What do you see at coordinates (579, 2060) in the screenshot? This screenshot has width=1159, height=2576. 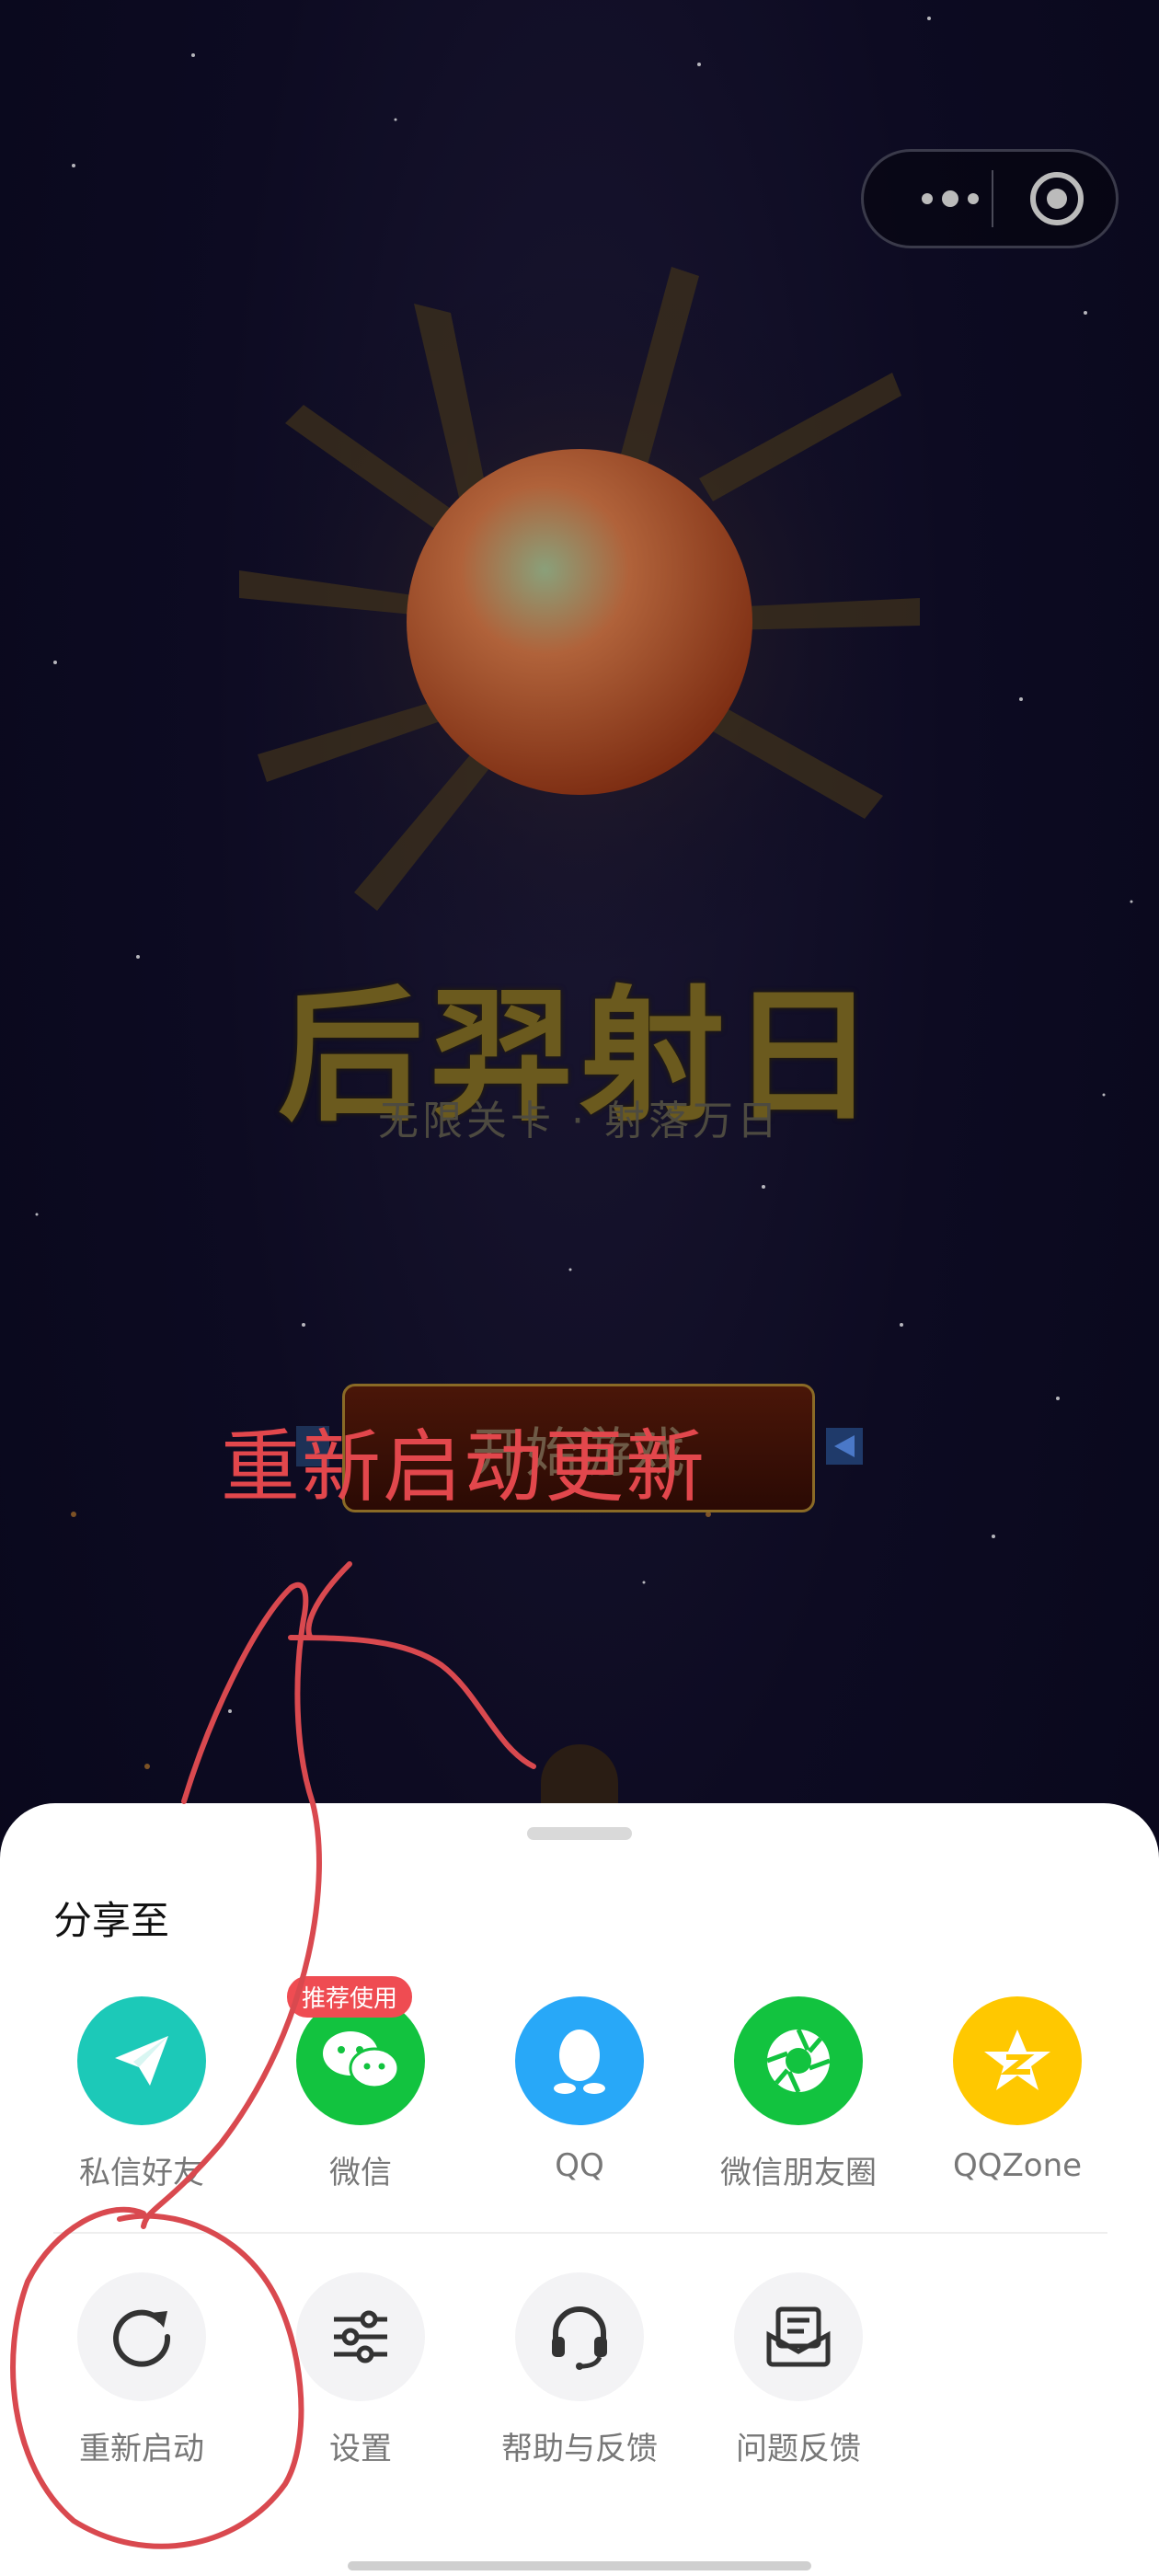 I see `qq-penguin-icon` at bounding box center [579, 2060].